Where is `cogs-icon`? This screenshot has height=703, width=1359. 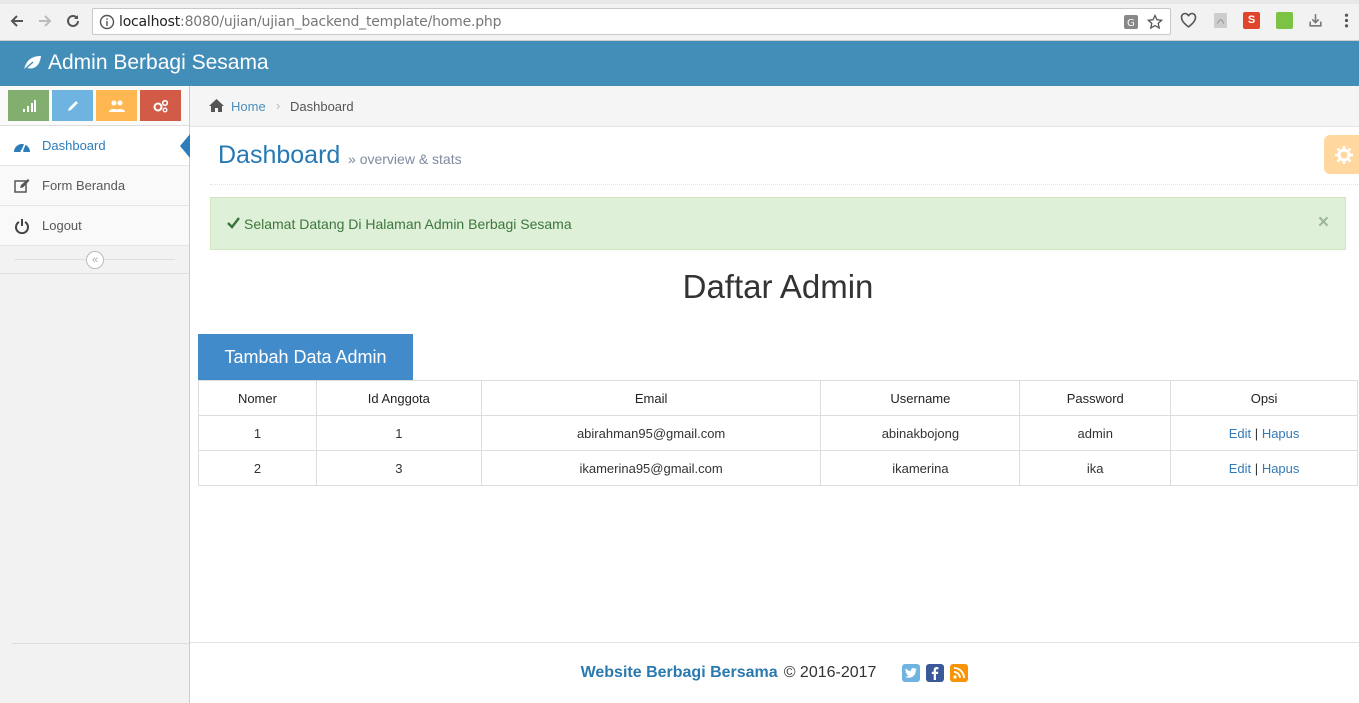 cogs-icon is located at coordinates (160, 105).